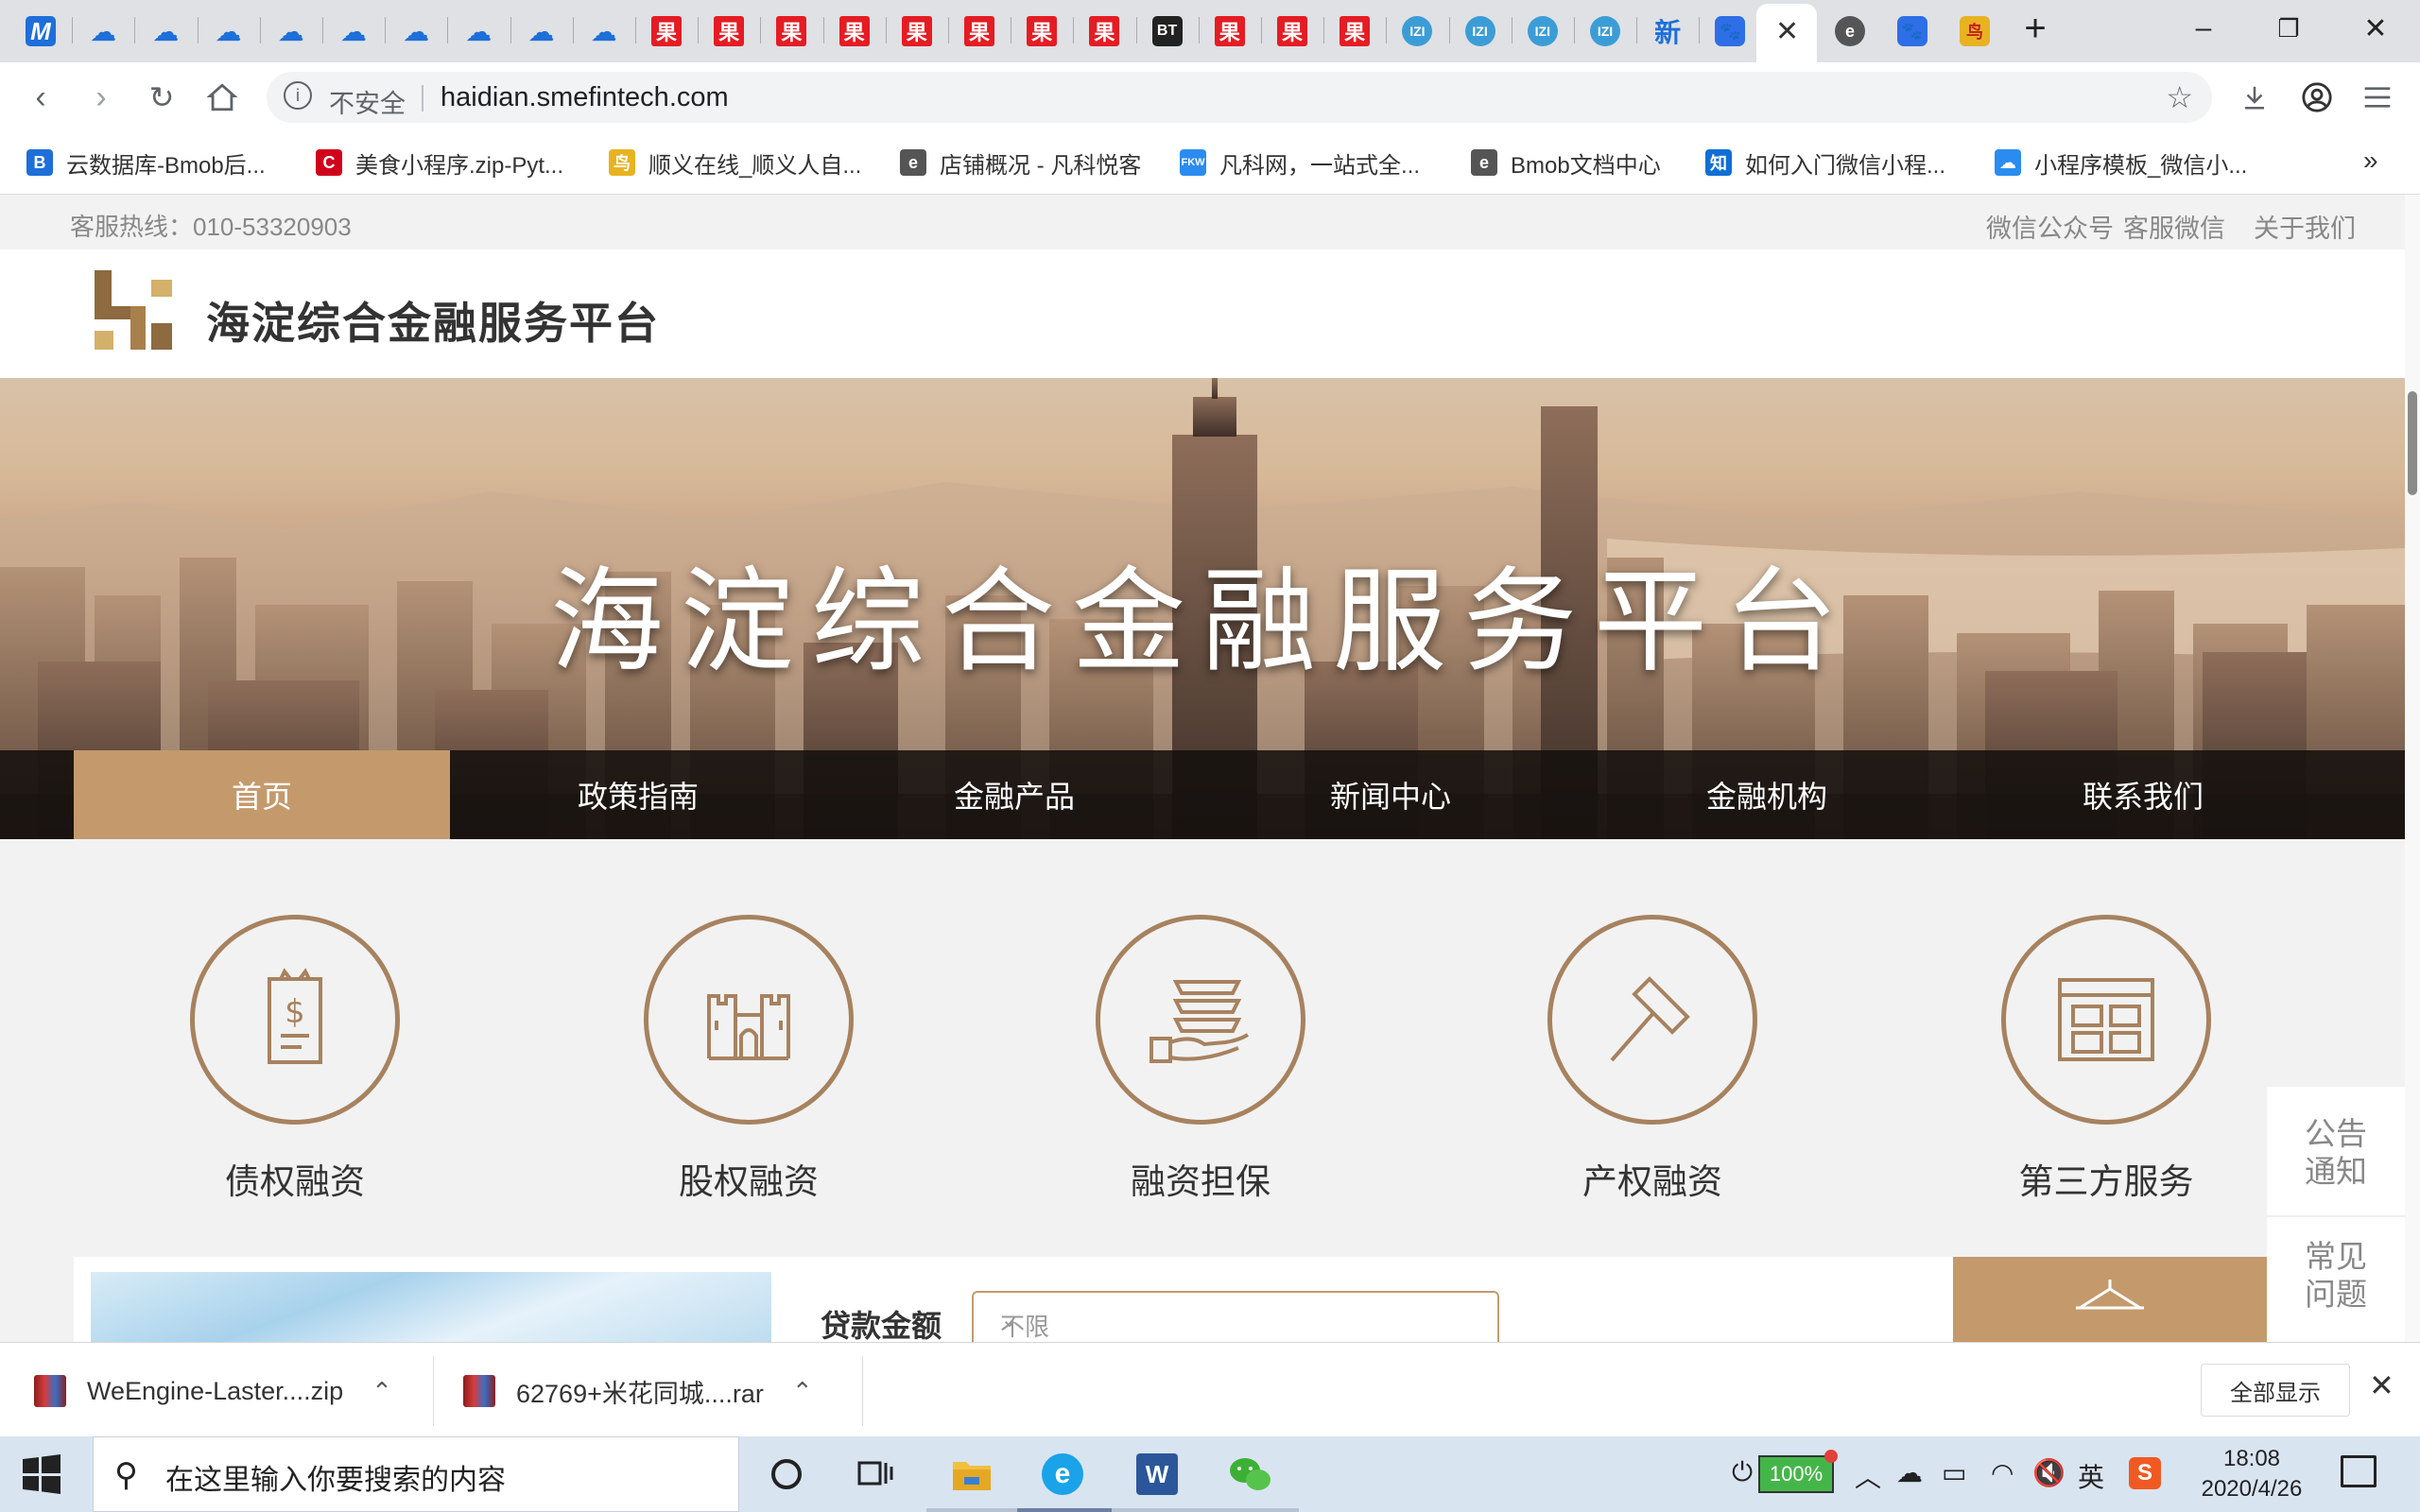 This screenshot has width=2420, height=1512. What do you see at coordinates (2179, 97) in the screenshot?
I see `star-bookmark-icon: ☆` at bounding box center [2179, 97].